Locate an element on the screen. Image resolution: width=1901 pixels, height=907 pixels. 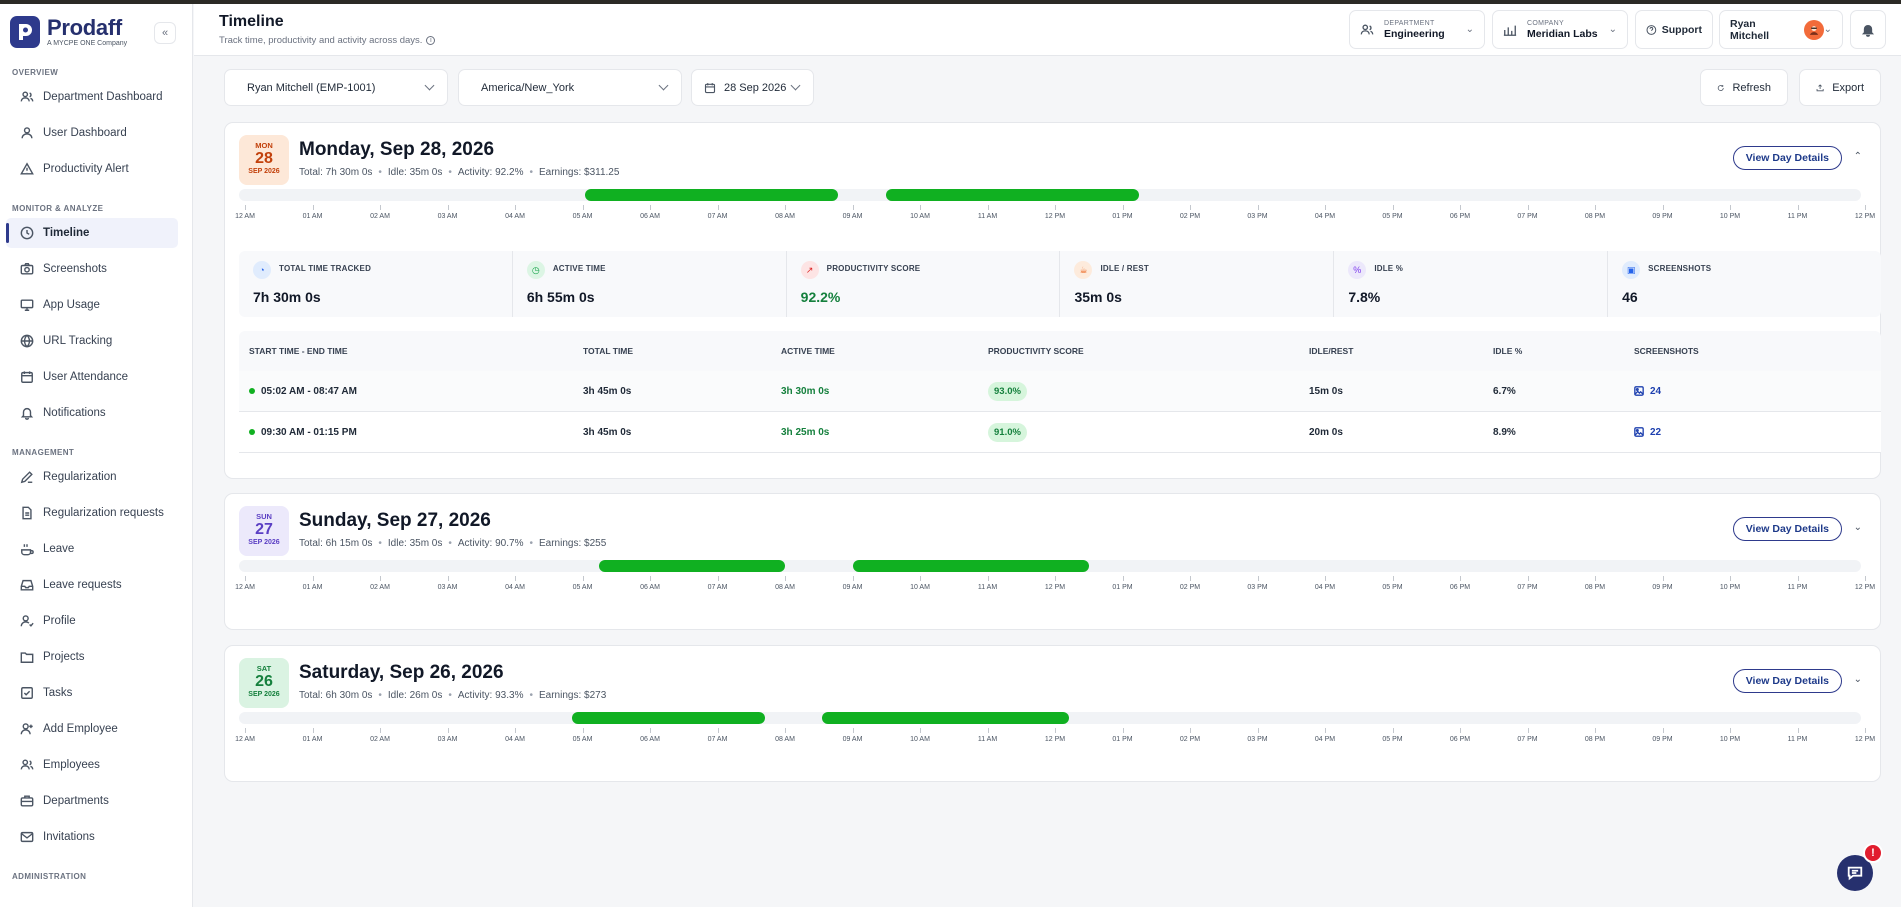
screenshots-count: 22 is located at coordinates (1656, 432).